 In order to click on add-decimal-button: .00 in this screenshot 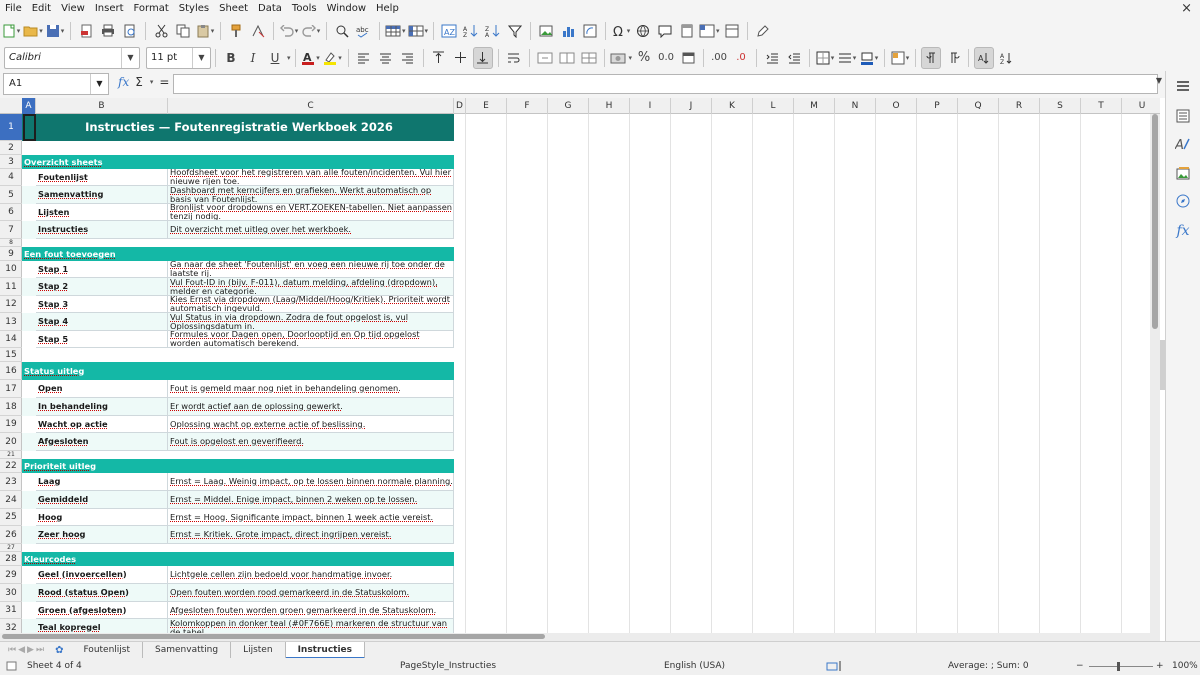, I will do `click(719, 58)`.